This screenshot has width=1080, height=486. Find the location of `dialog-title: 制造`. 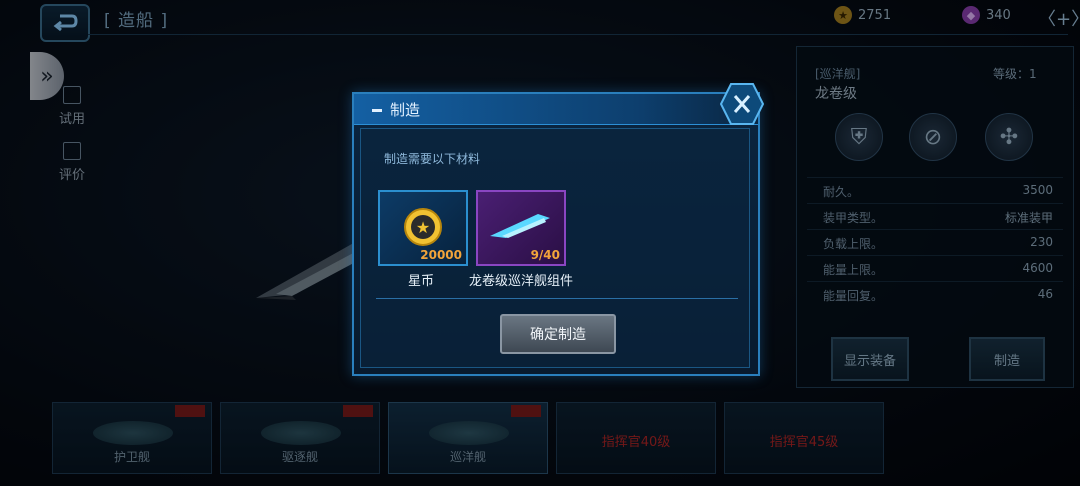

dialog-title: 制造 is located at coordinates (396, 109).